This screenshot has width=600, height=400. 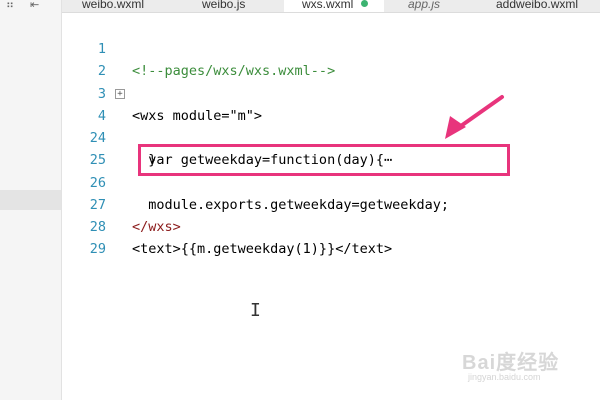 I want to click on watermark-logo: Bai度经验, so click(x=511, y=363).